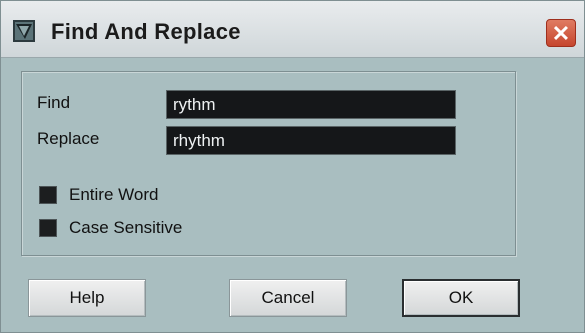 This screenshot has height=333, width=585. I want to click on replace-input: rhythm, so click(311, 140).